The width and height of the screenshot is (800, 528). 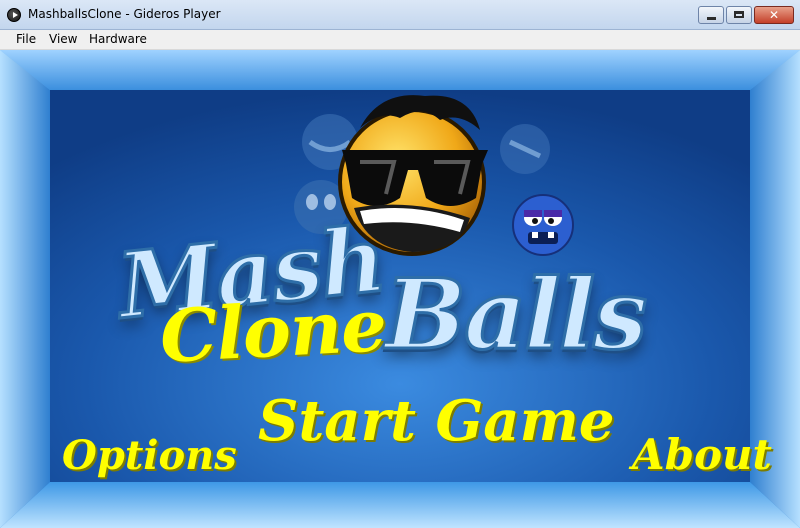 I want to click on maximize-icon, so click(x=739, y=14).